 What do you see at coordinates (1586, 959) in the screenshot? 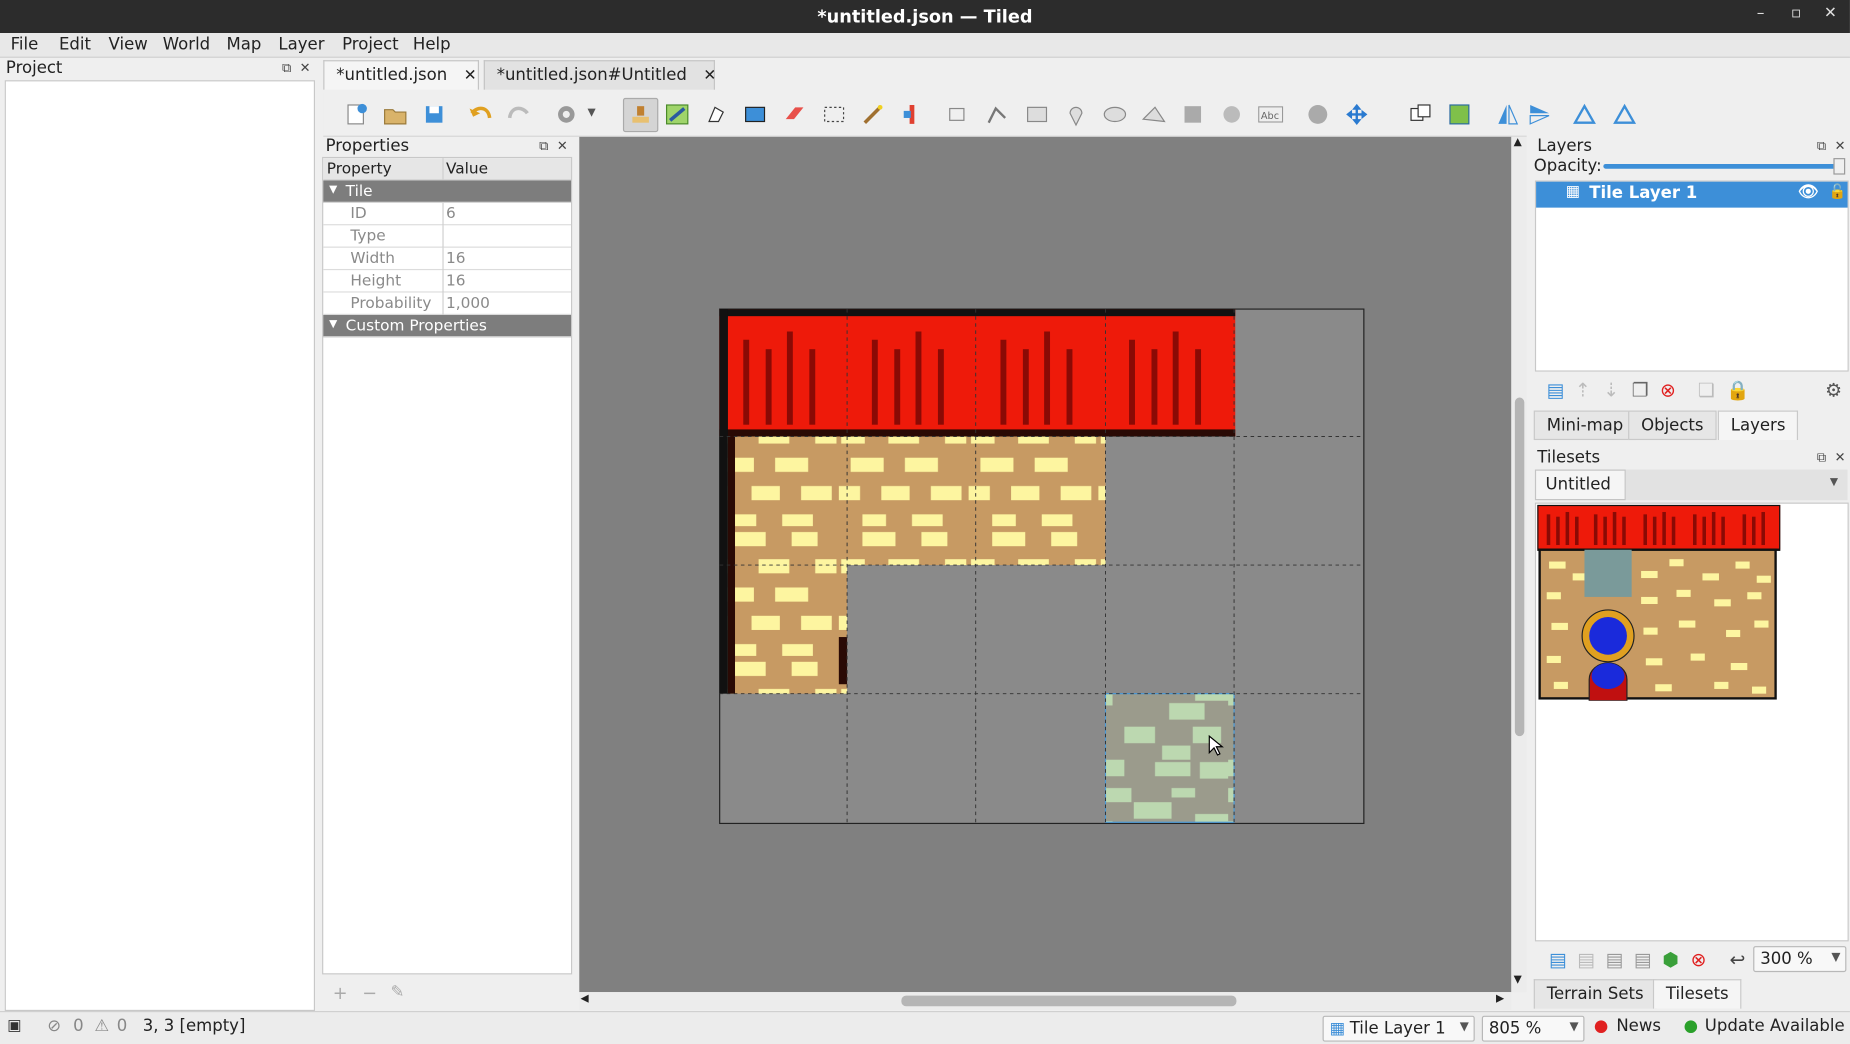
I see `embed-tileset-icon: ▤` at bounding box center [1586, 959].